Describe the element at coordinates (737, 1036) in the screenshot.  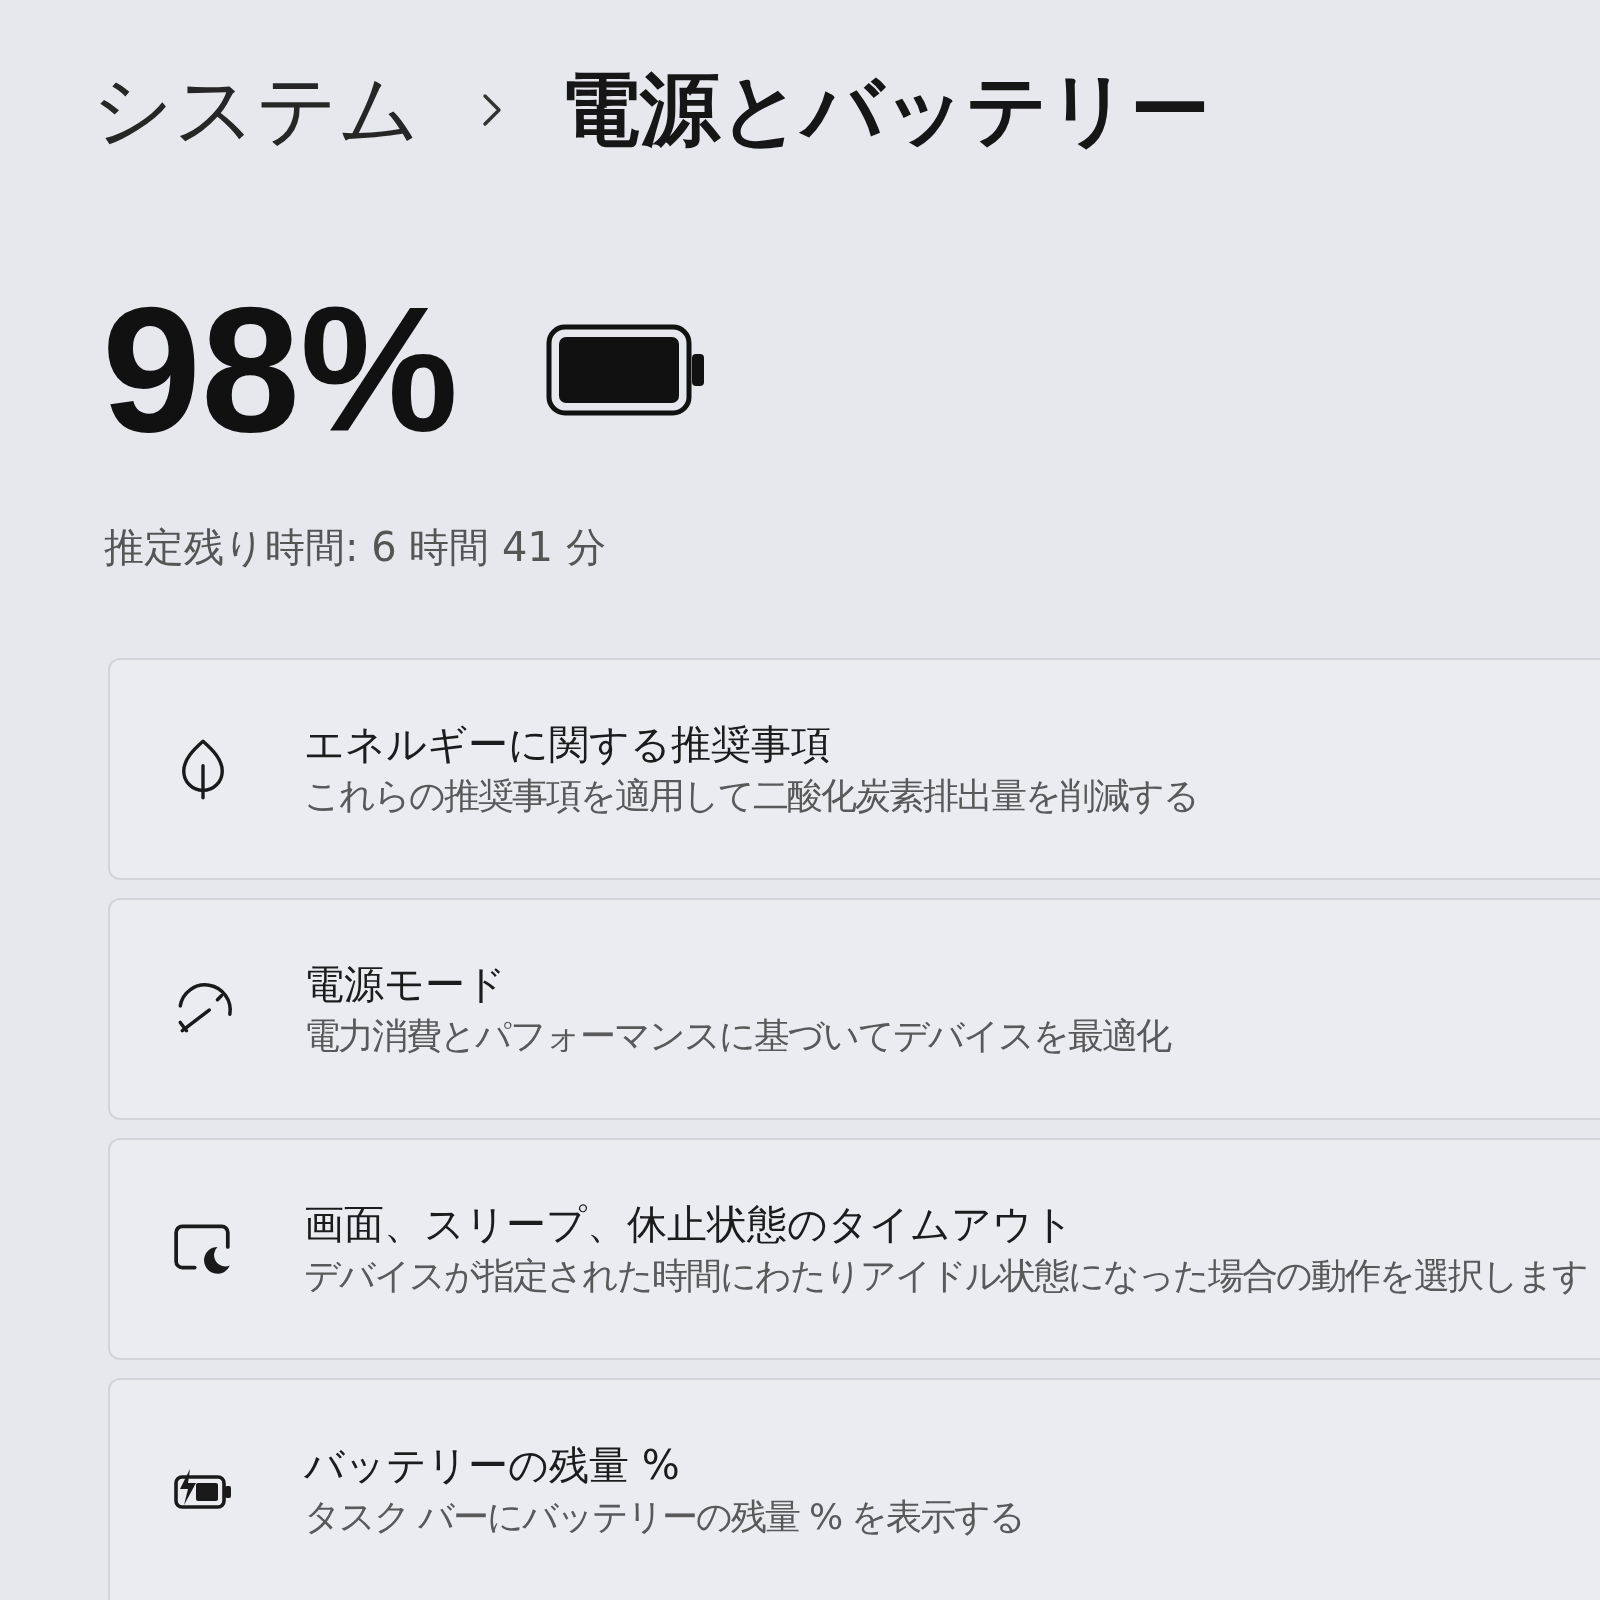
I see `setting-description: 電力消費とパフォーマンスに基づいてデバイスを最適化` at that location.